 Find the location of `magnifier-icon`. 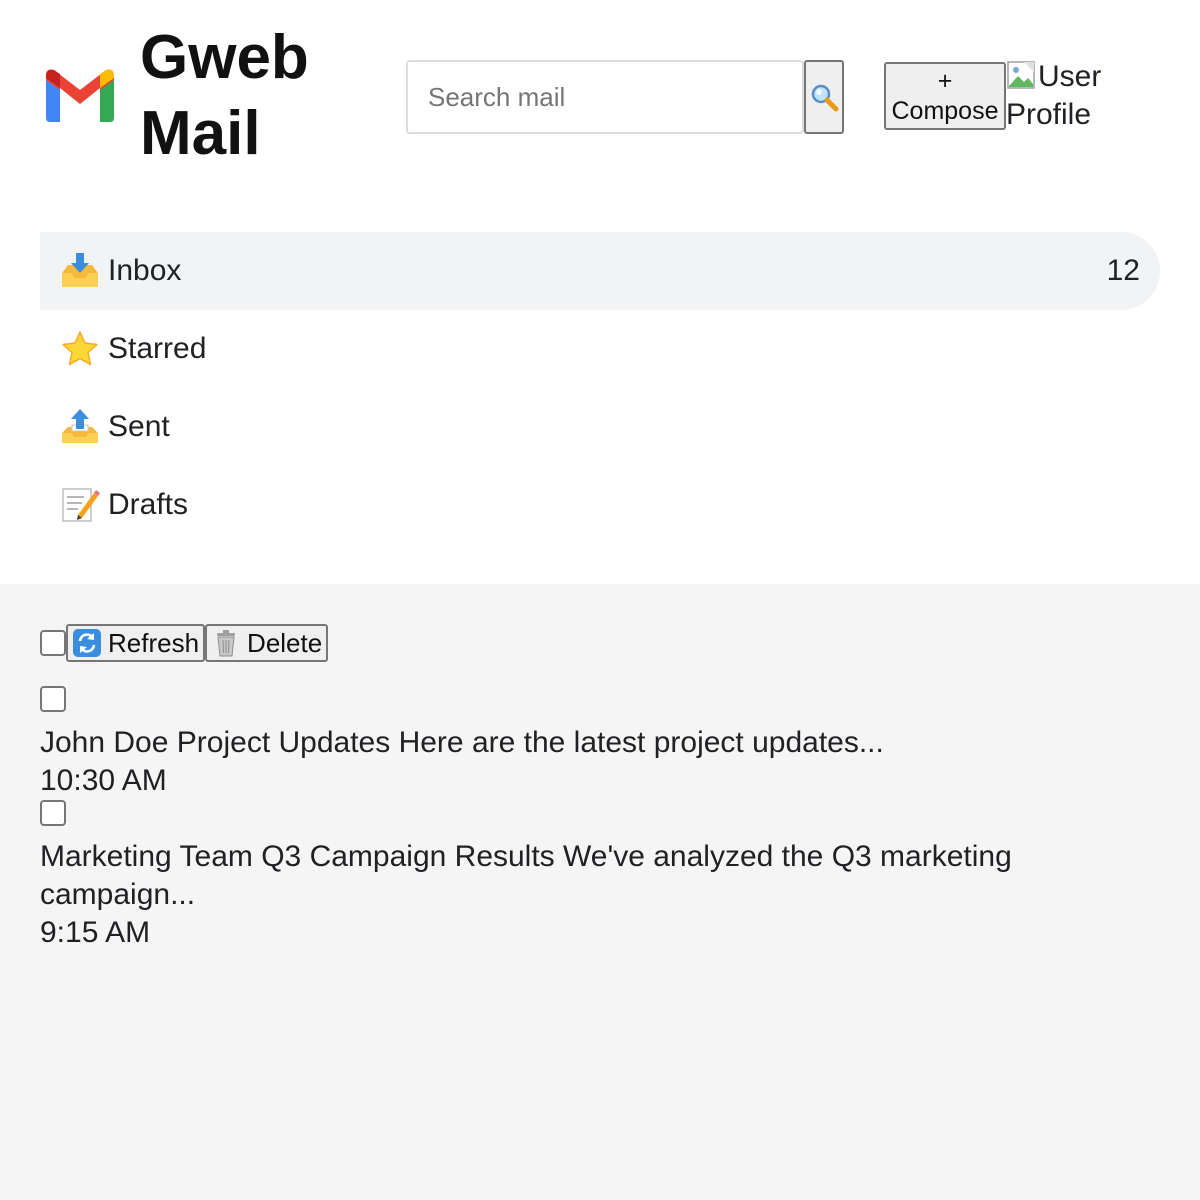

magnifier-icon is located at coordinates (825, 98).